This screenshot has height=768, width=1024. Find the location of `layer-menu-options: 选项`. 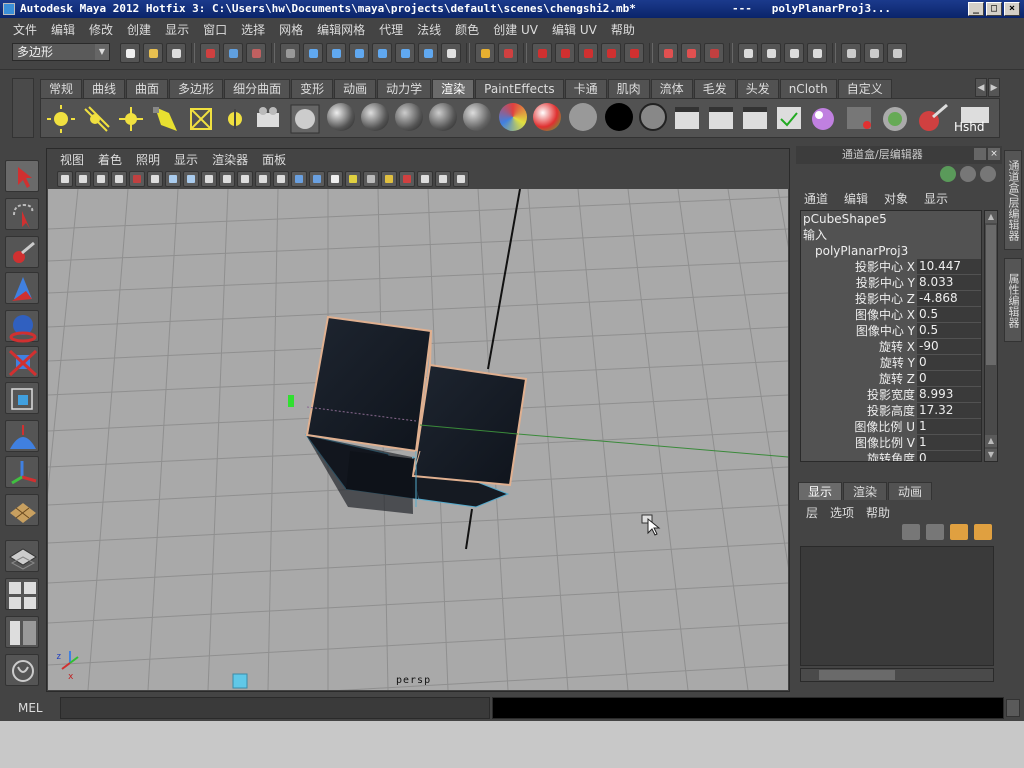

layer-menu-options: 选项 is located at coordinates (842, 512).